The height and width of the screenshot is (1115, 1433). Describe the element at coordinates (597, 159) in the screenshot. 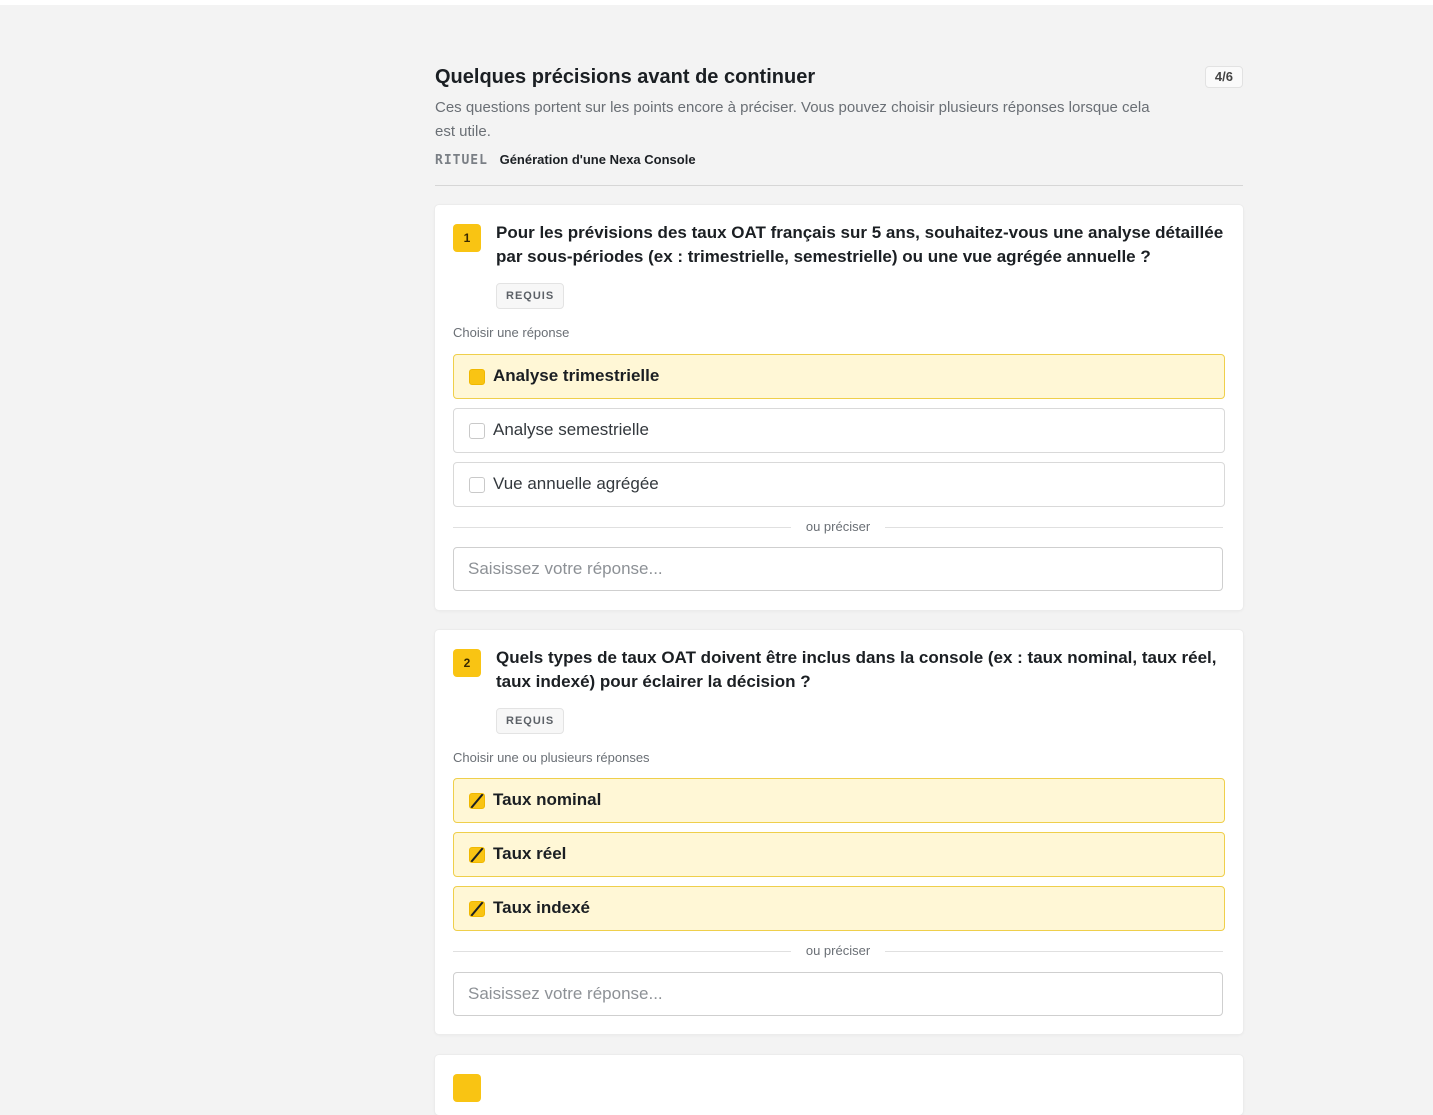

I see `ritual-name: Génération d'une Nexa Console` at that location.